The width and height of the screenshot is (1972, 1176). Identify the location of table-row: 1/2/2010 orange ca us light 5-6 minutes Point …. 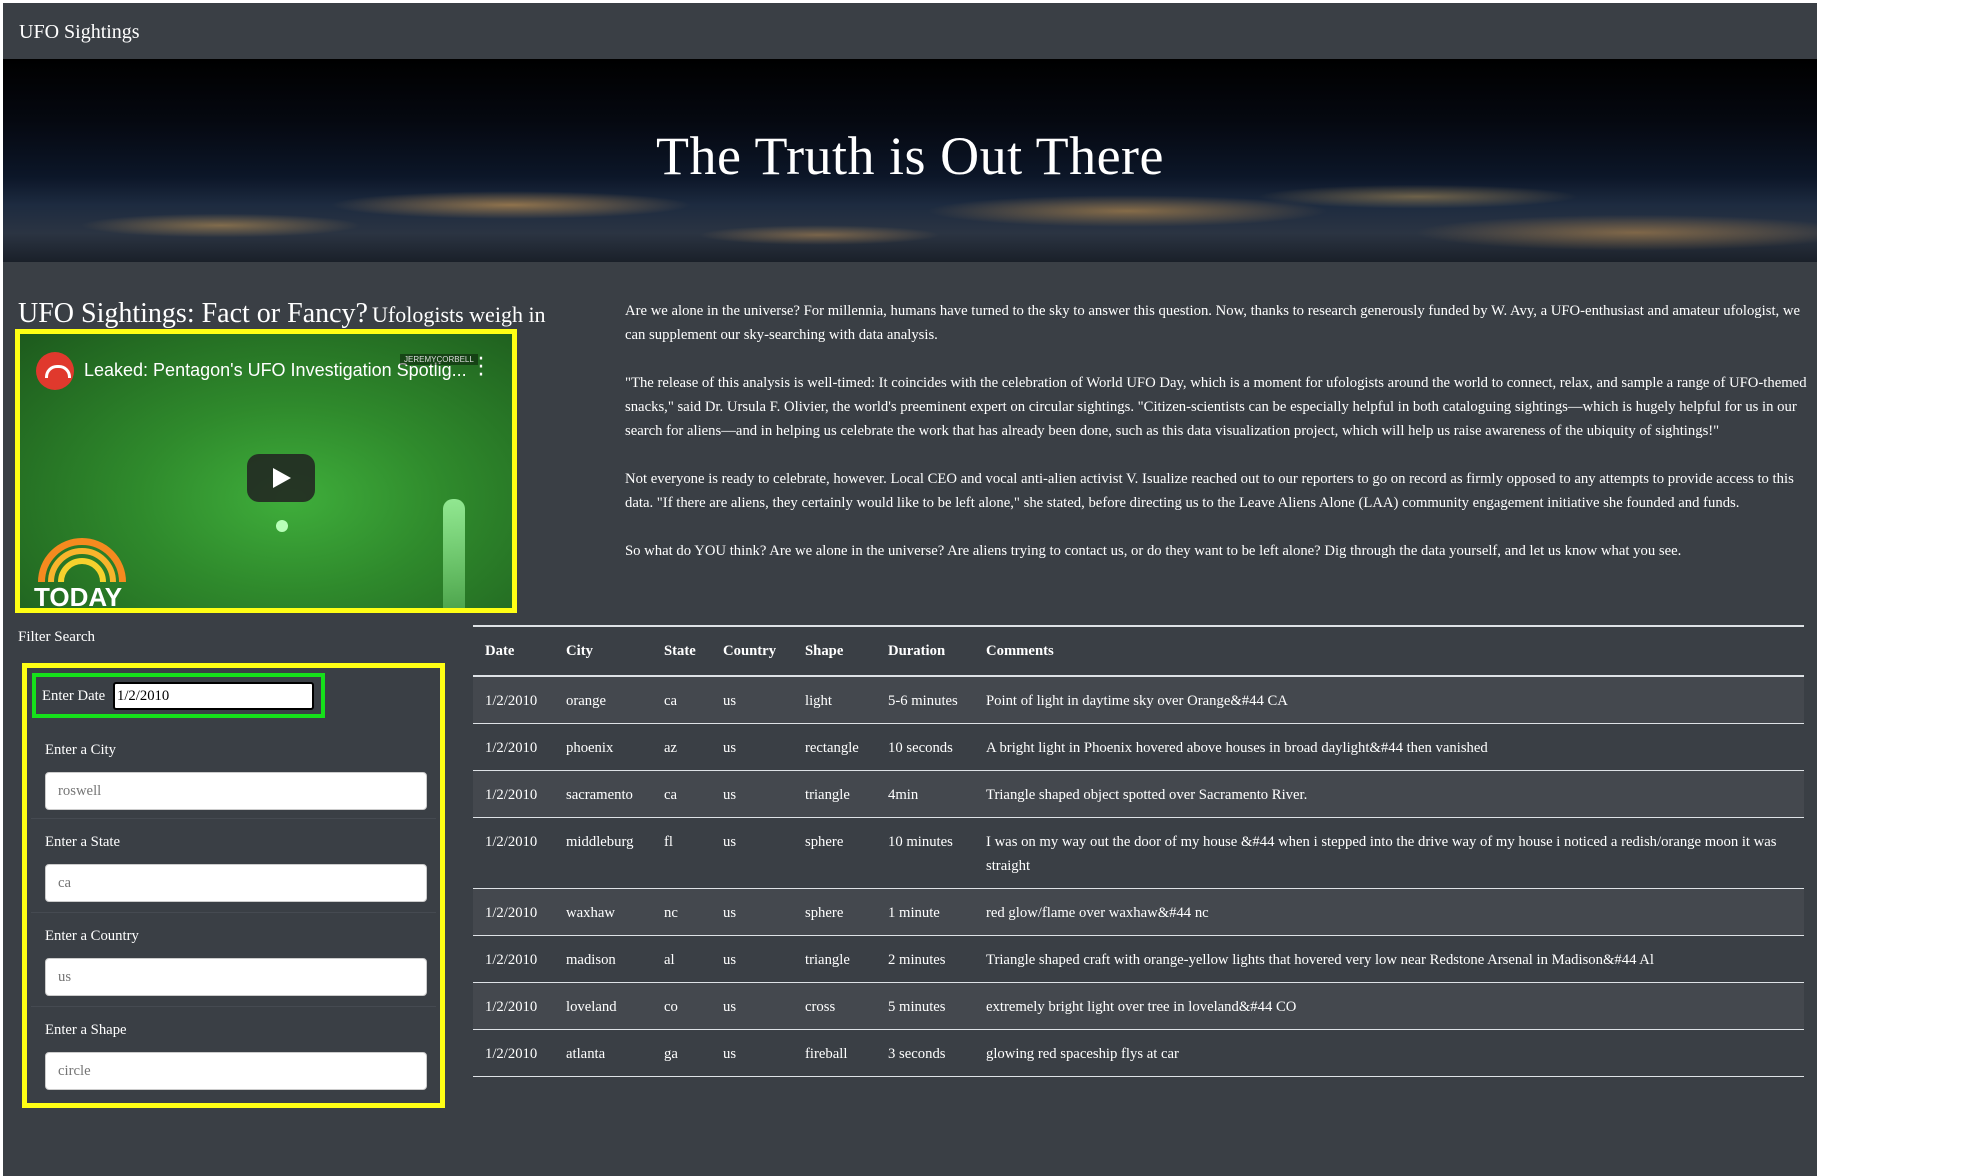
(1138, 700).